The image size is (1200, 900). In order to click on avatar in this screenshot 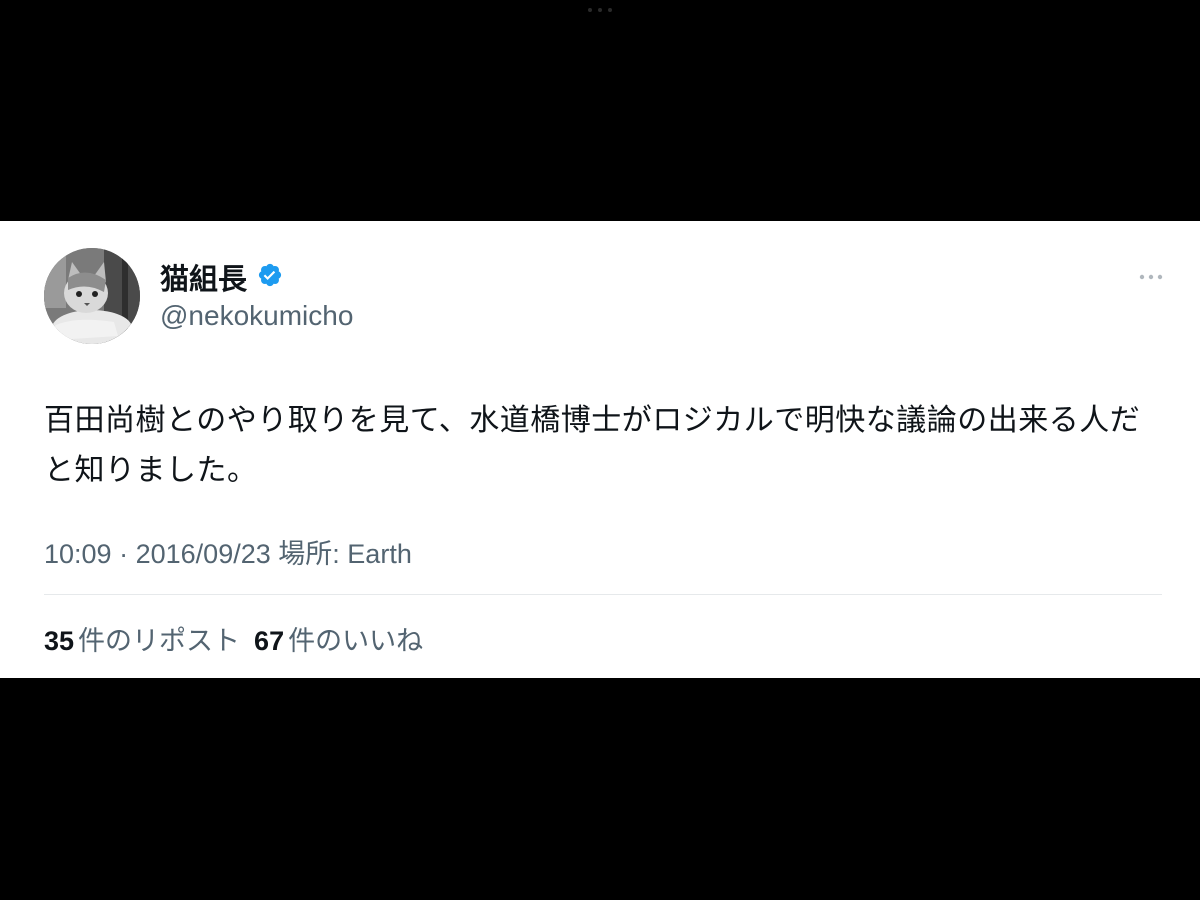, I will do `click(92, 296)`.